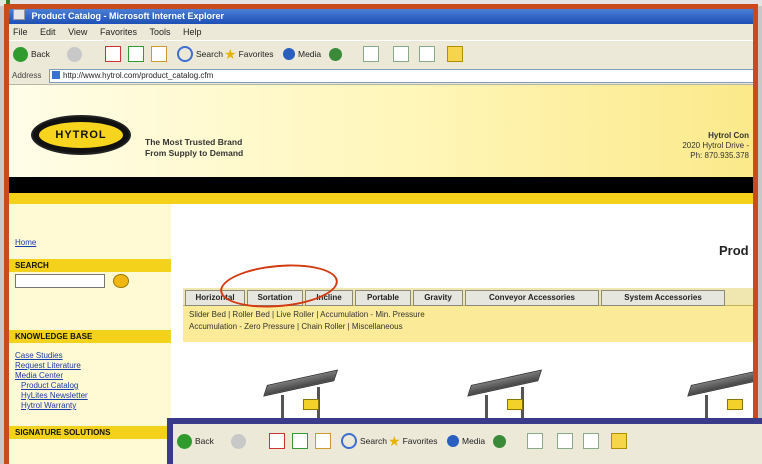 The image size is (762, 464). I want to click on signature-solutions-heading: SIGNATURE SOLUTIONS, so click(90, 432).